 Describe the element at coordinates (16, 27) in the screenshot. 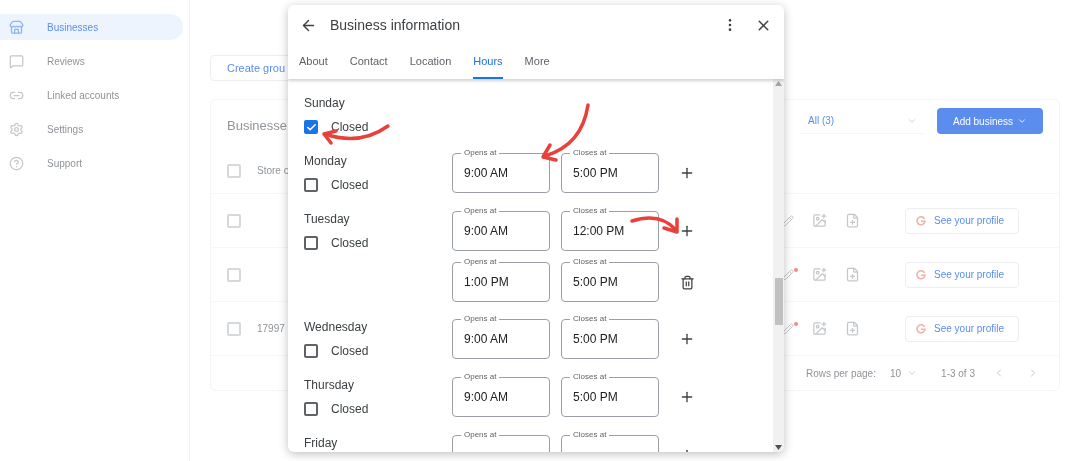

I see `store-icon` at that location.